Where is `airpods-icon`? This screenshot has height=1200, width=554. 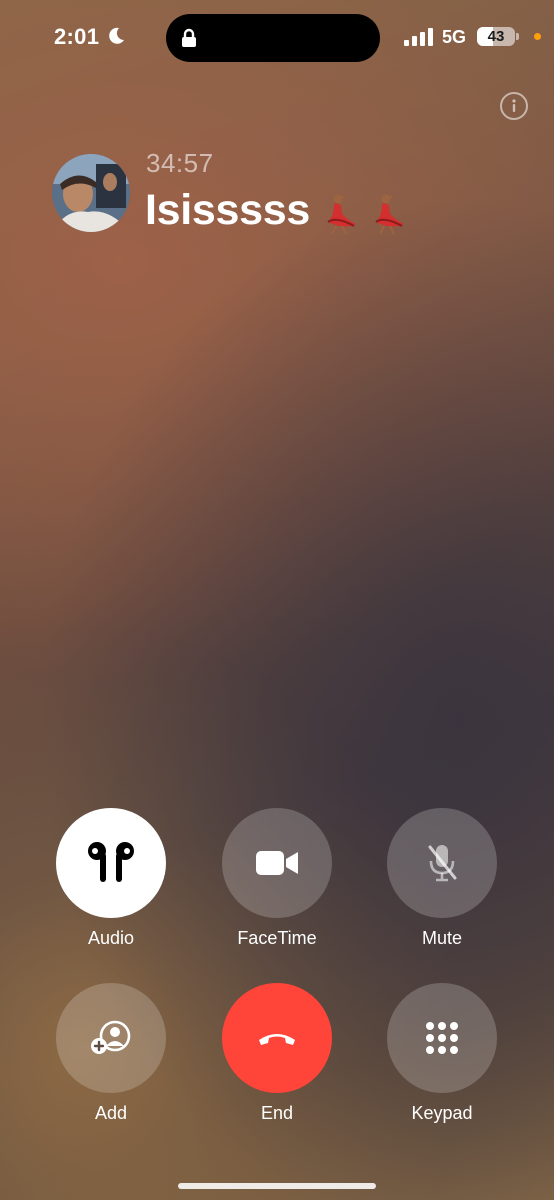 airpods-icon is located at coordinates (111, 862).